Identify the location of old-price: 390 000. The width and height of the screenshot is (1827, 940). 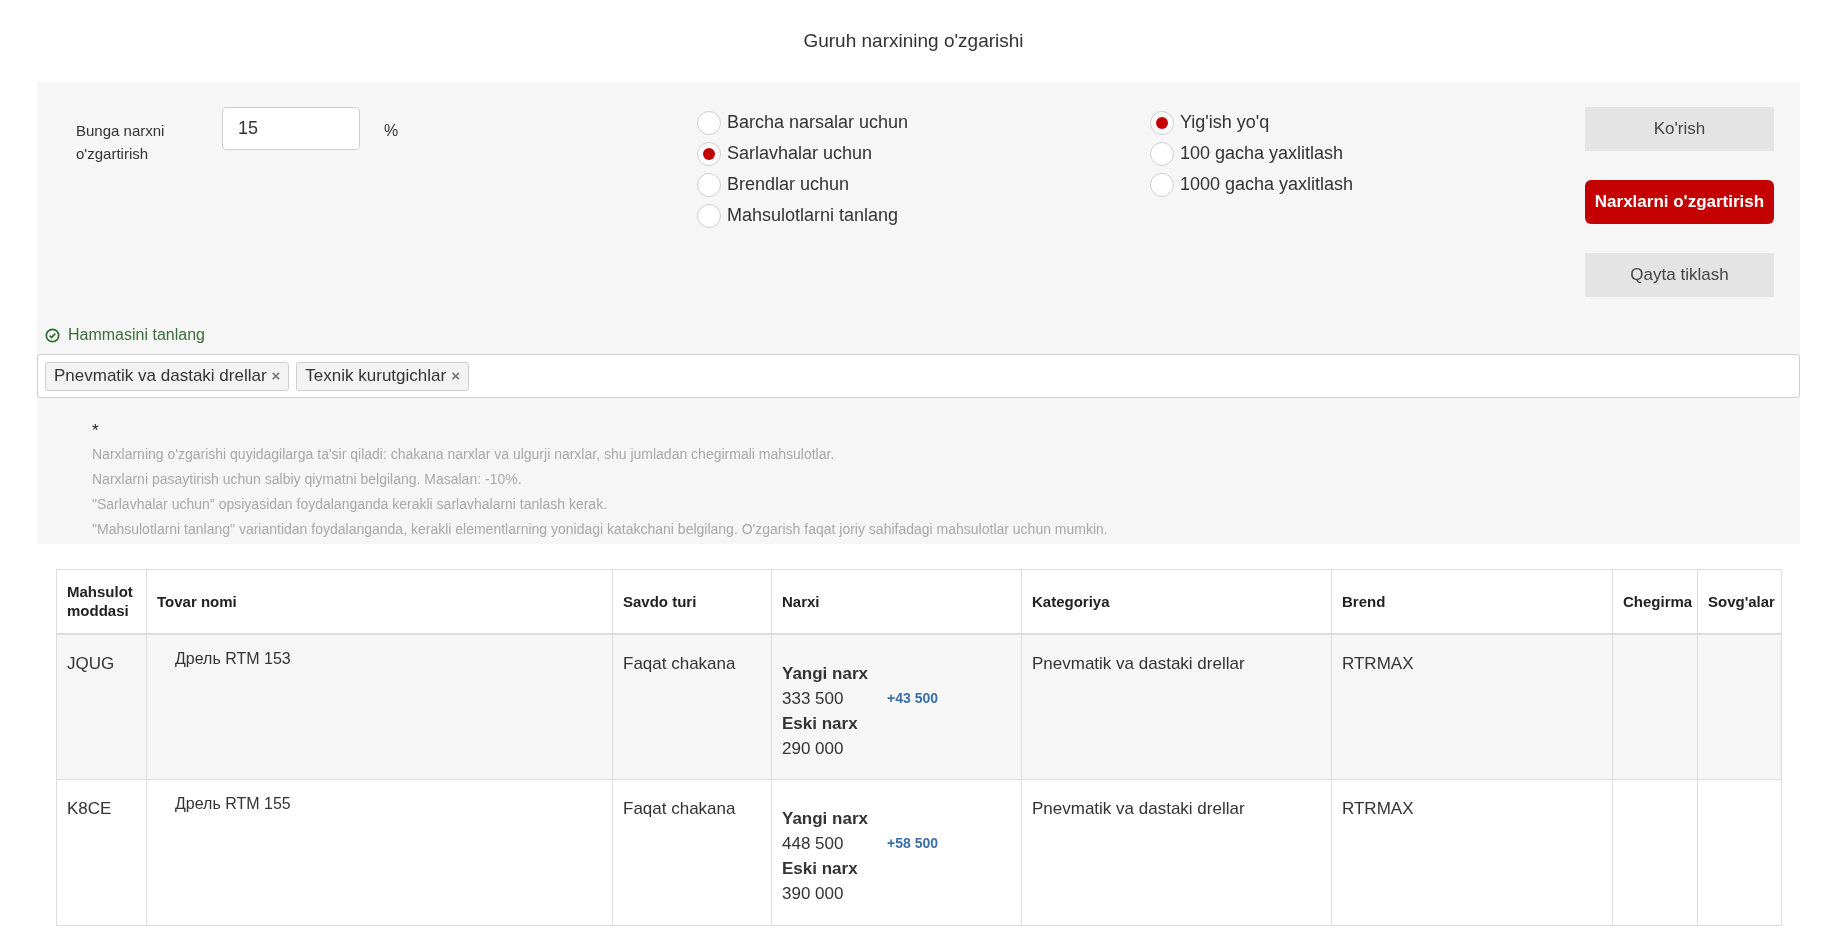
(813, 894).